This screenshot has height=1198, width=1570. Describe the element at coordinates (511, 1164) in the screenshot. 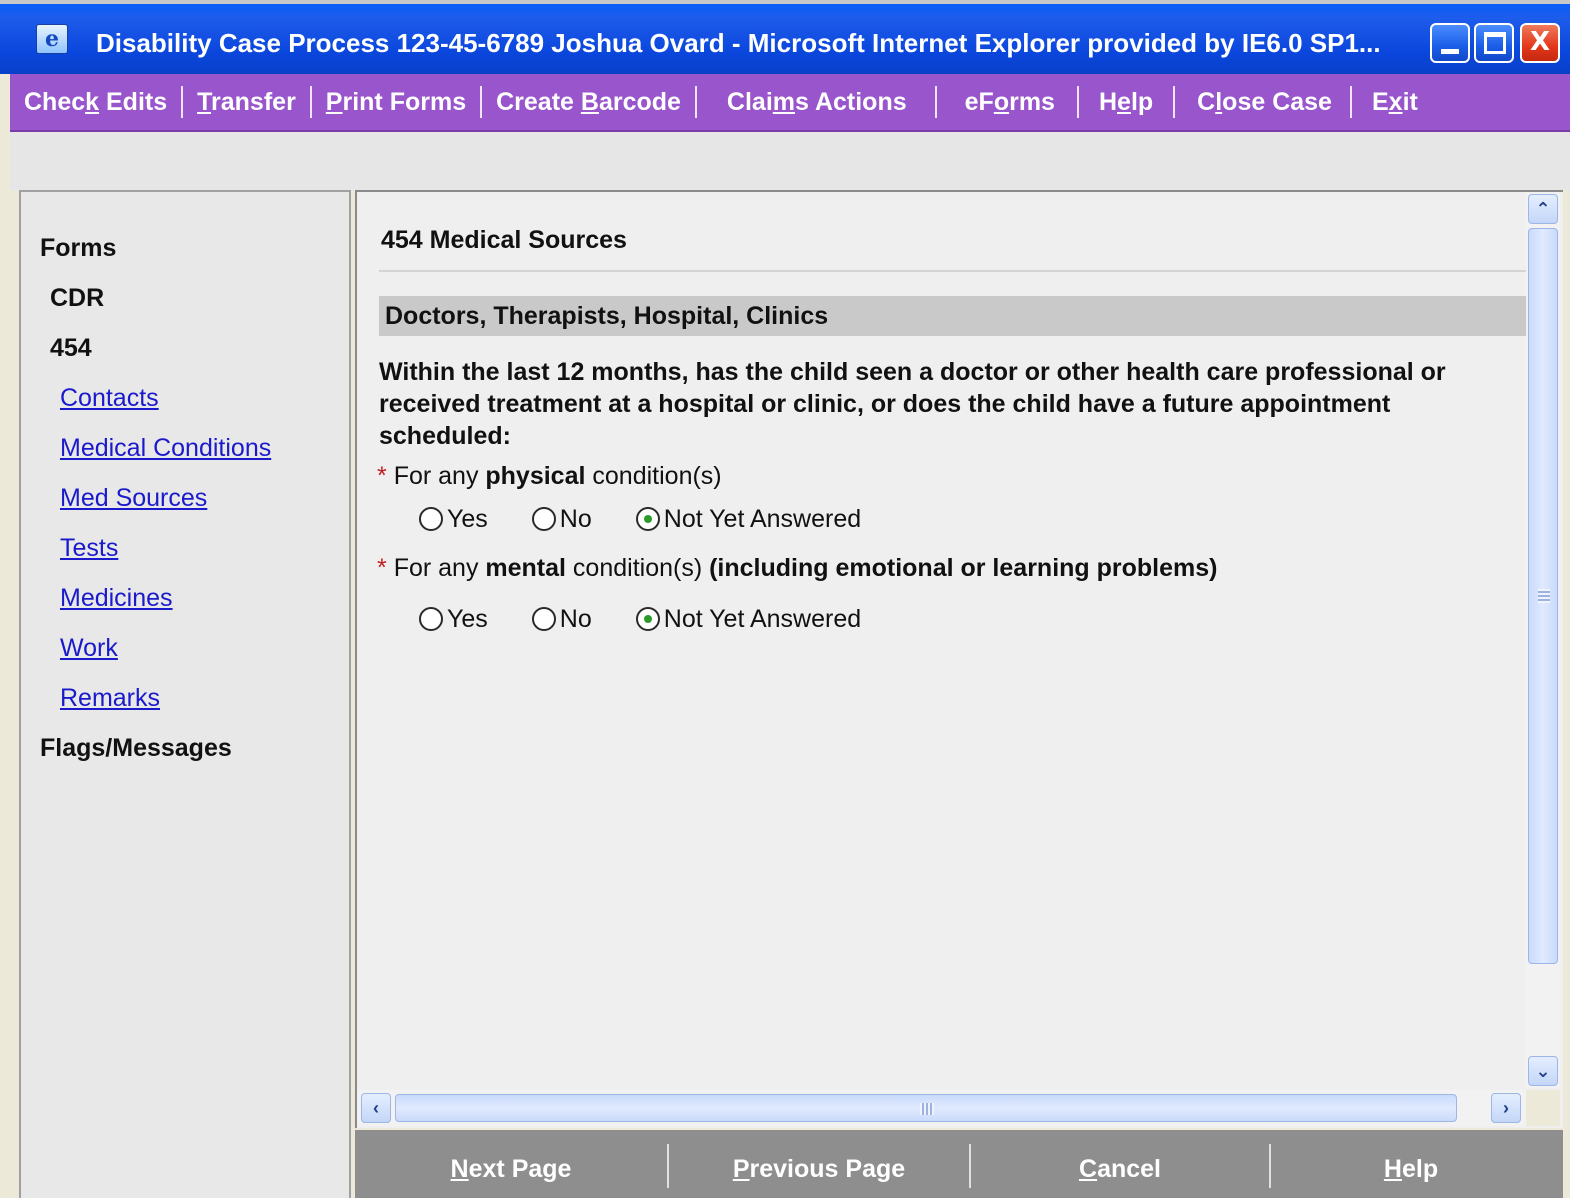

I see `next-page-button: Next Page` at that location.